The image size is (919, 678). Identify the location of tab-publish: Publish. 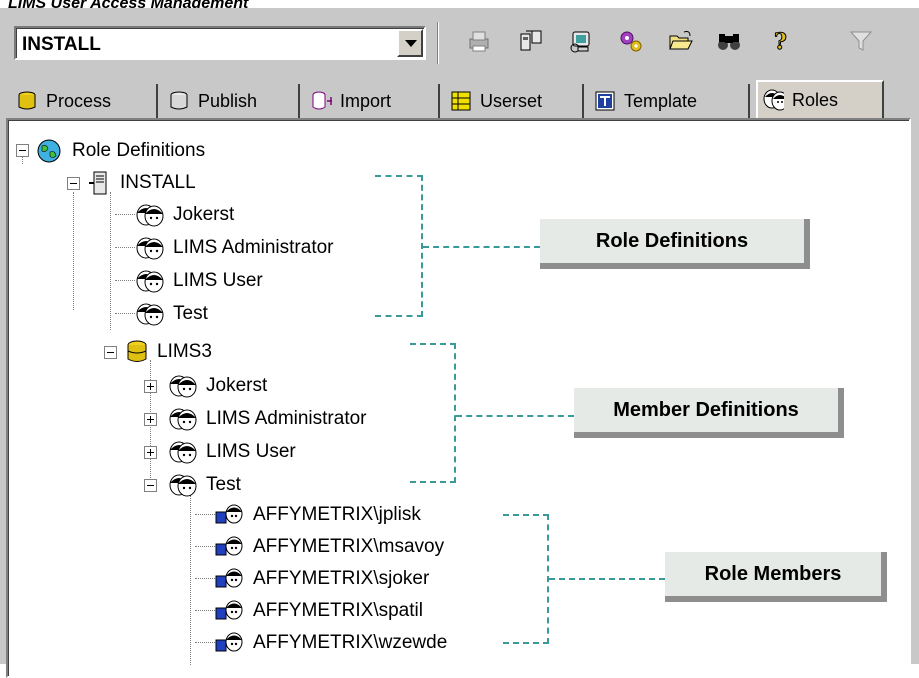
(232, 101).